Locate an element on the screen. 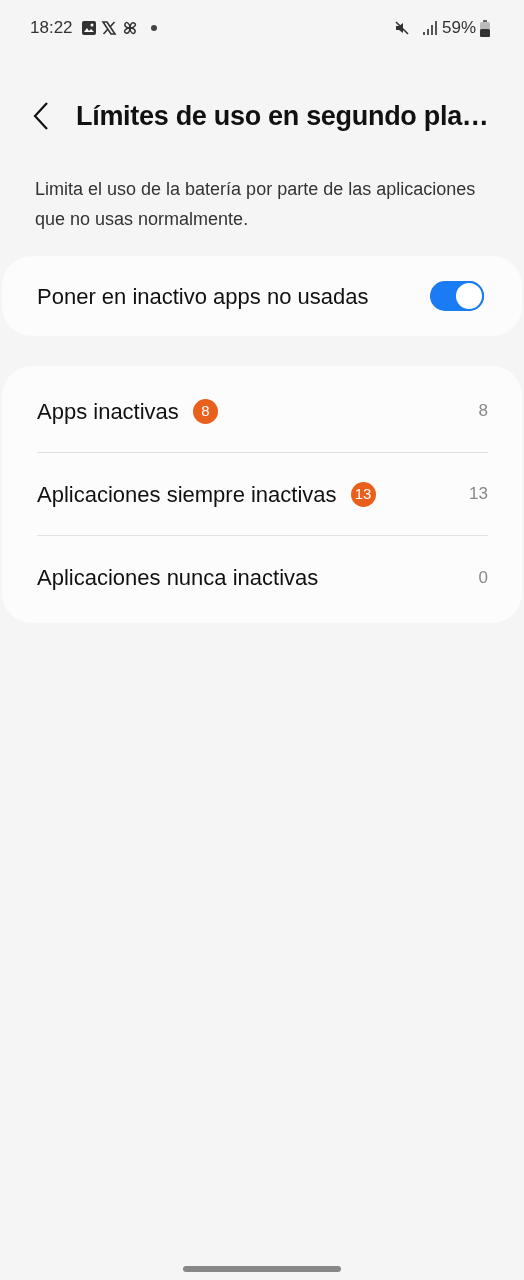 The width and height of the screenshot is (524, 1280). signal-icon is located at coordinates (429, 28).